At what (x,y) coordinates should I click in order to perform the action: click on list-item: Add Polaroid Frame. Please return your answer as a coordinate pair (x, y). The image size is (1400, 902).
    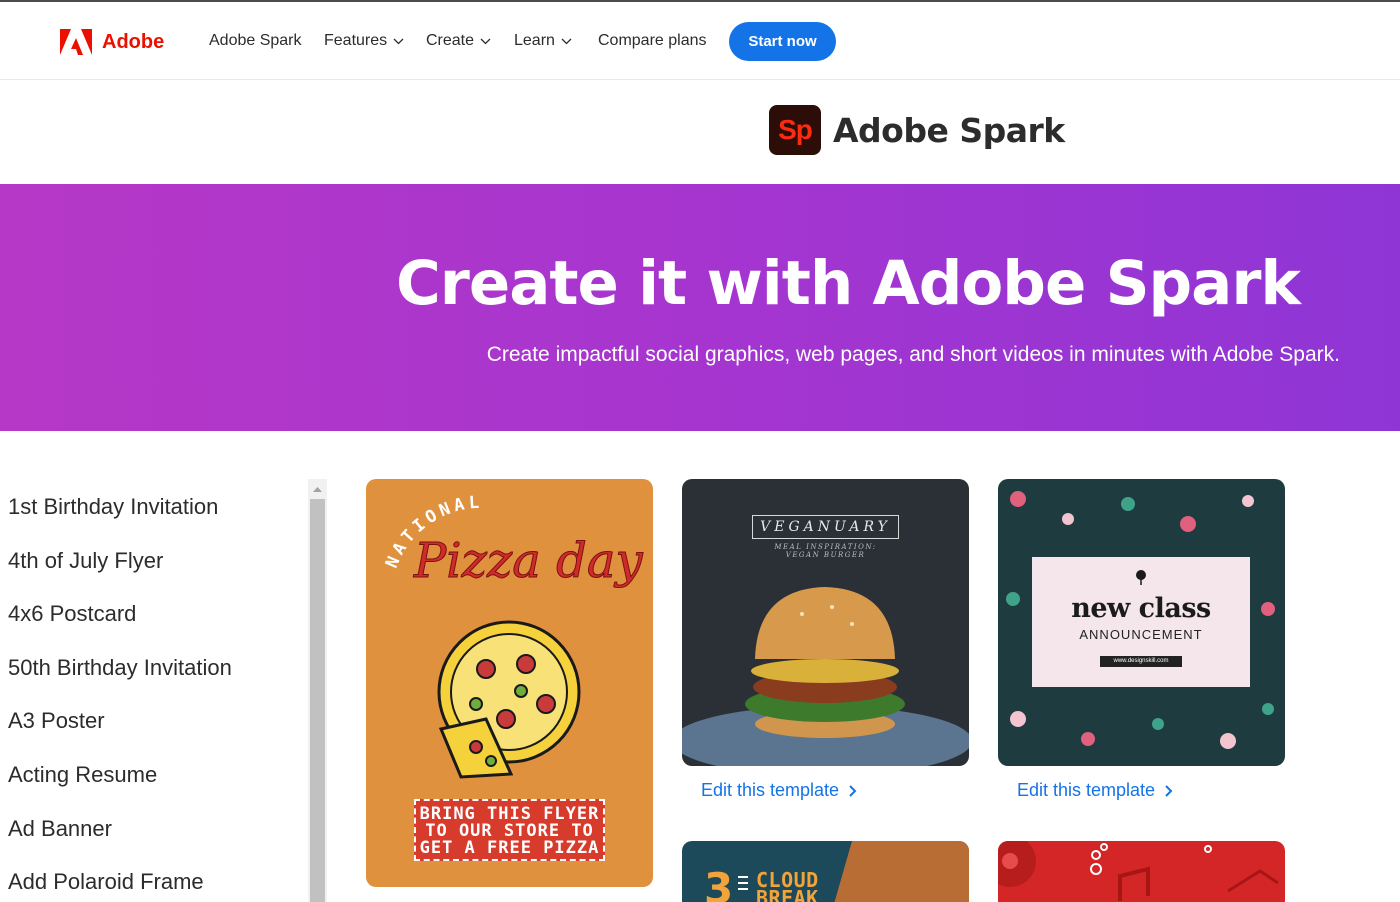
    Looking at the image, I should click on (150, 878).